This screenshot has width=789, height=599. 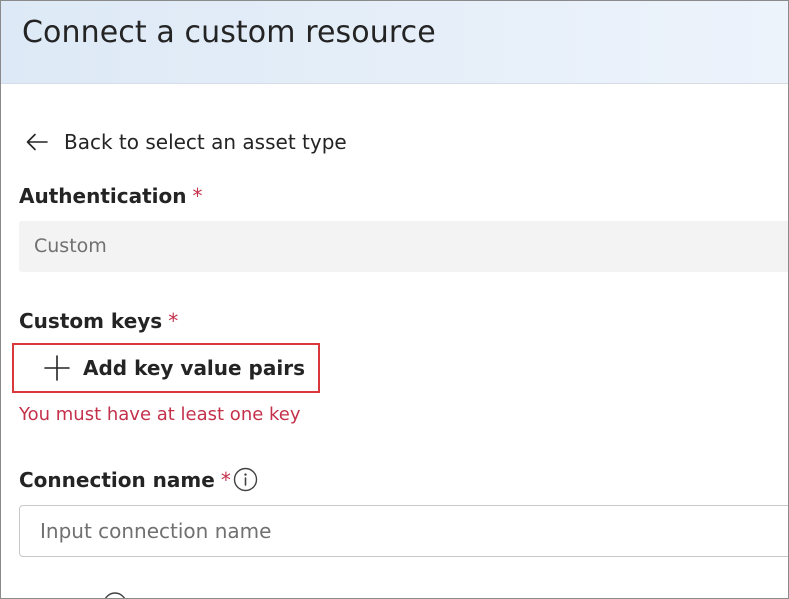 I want to click on back-link: Back to select an asset type, so click(x=186, y=142).